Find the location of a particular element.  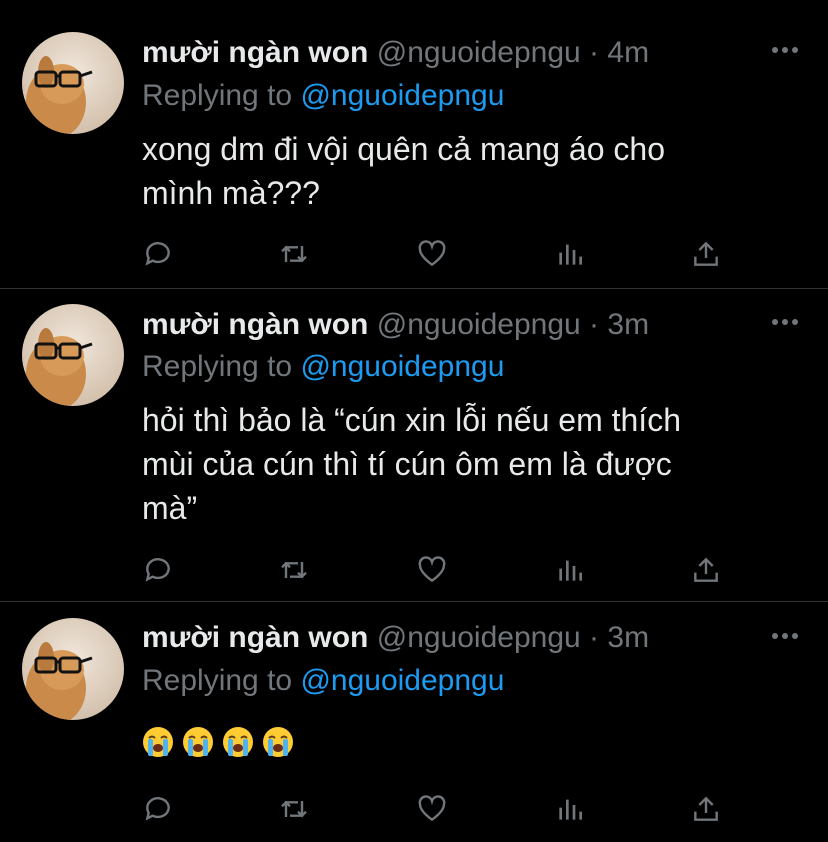

tweet-header: mười ngàn won @nguoidepngu · 4m is located at coordinates (395, 53).